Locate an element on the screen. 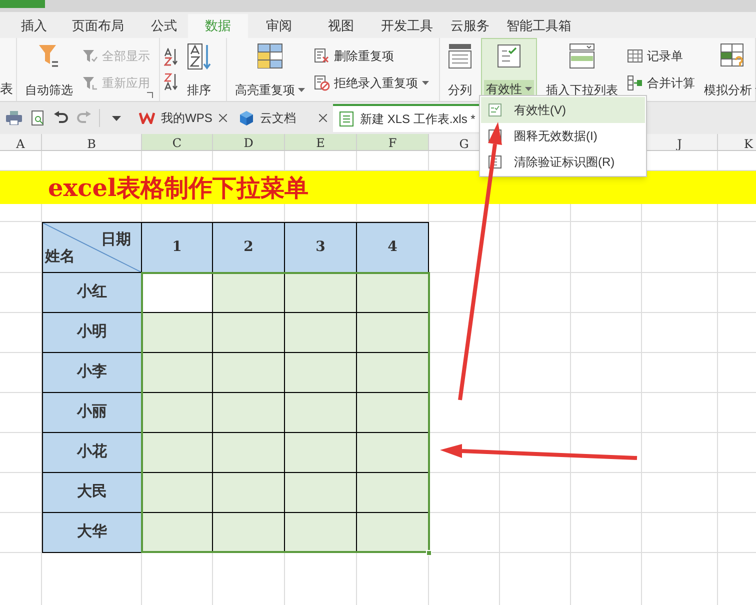 The height and width of the screenshot is (605, 756). column-header: K is located at coordinates (737, 142).